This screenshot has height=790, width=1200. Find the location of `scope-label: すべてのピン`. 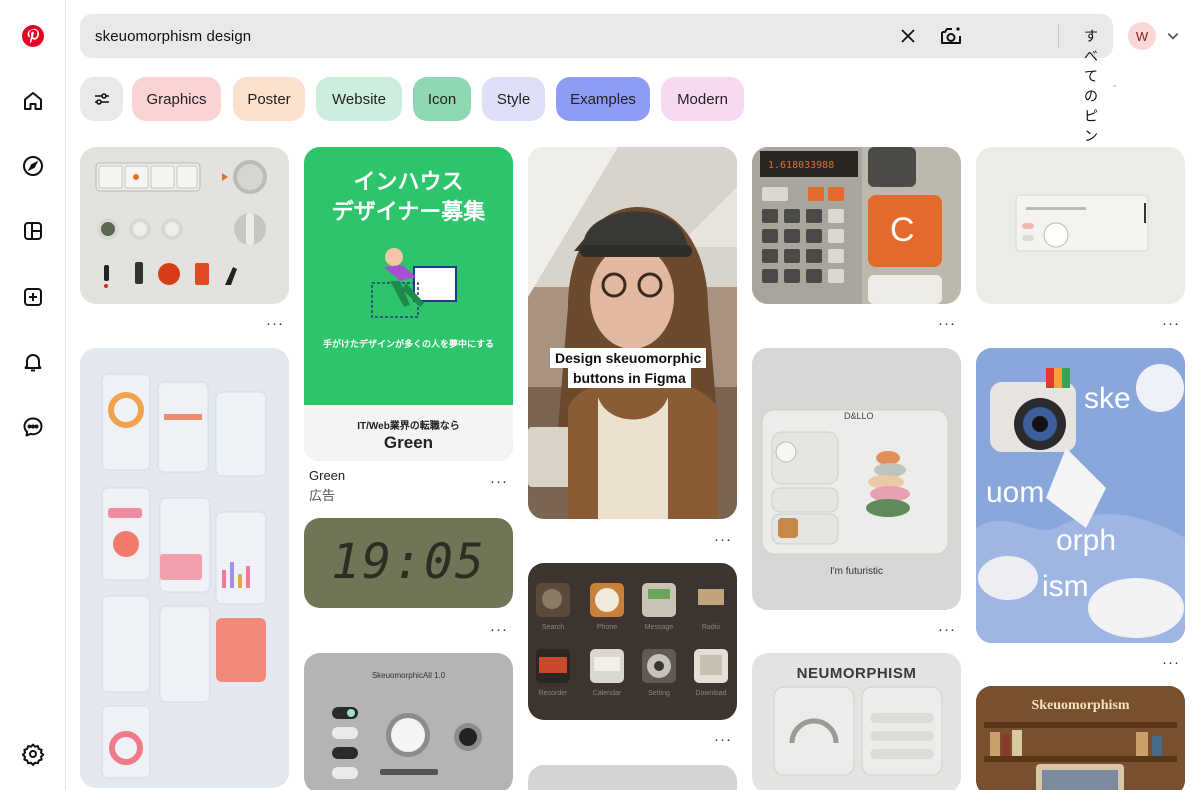

scope-label: すべてのピン is located at coordinates (1091, 86).